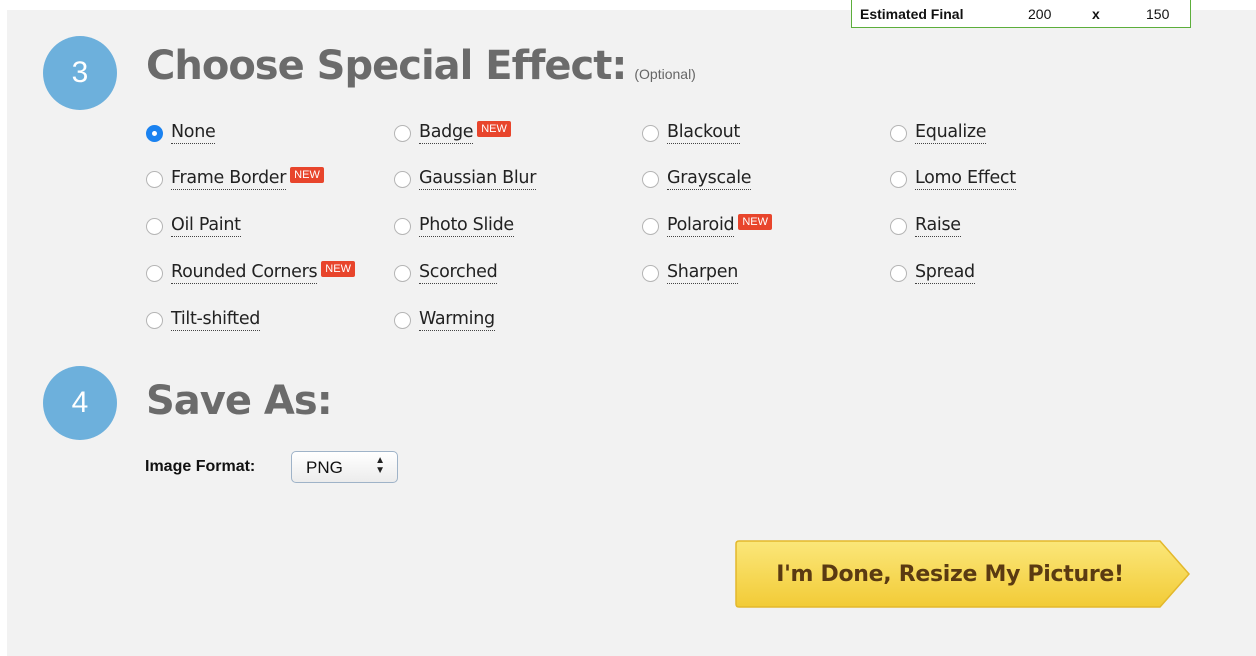 This screenshot has width=1256, height=656. What do you see at coordinates (1158, 14) in the screenshot?
I see `estimated-height: 150` at bounding box center [1158, 14].